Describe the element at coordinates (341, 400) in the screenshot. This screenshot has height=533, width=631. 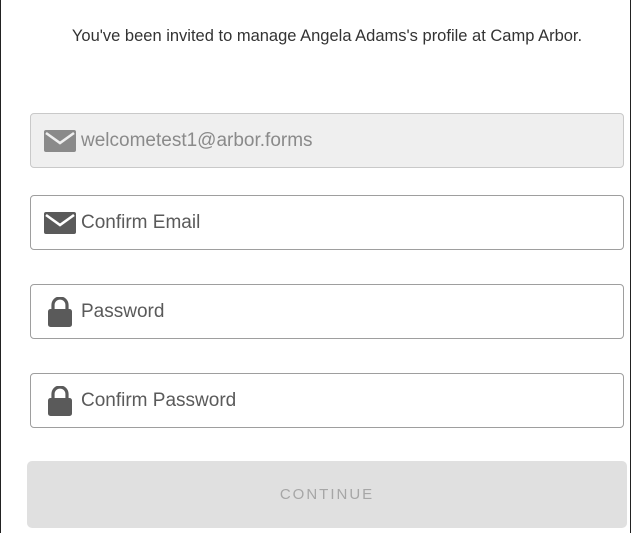
I see `confirm-password-input` at that location.